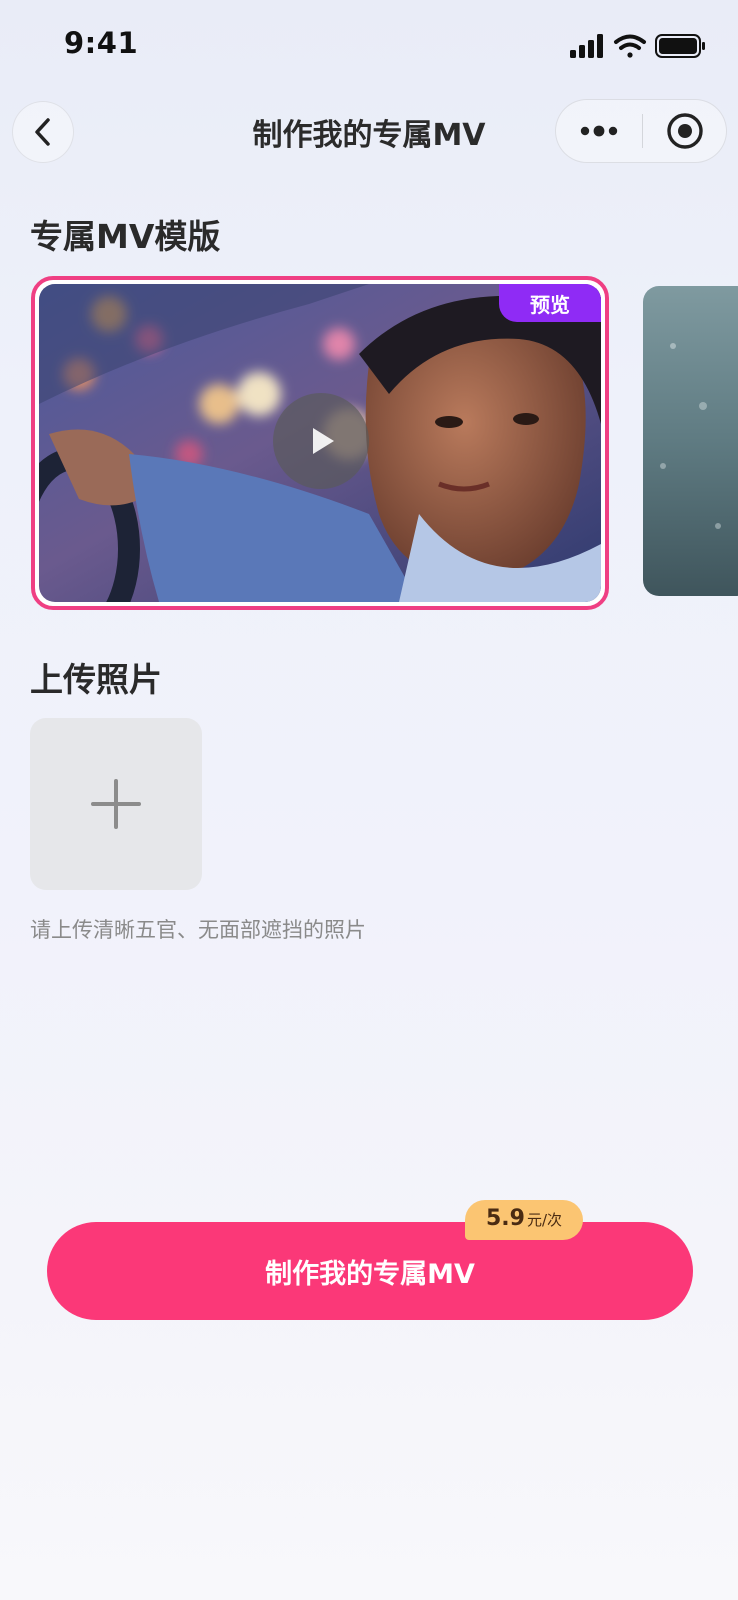  What do you see at coordinates (370, 1271) in the screenshot?
I see `make-mv-button: 制作我的专属MV` at bounding box center [370, 1271].